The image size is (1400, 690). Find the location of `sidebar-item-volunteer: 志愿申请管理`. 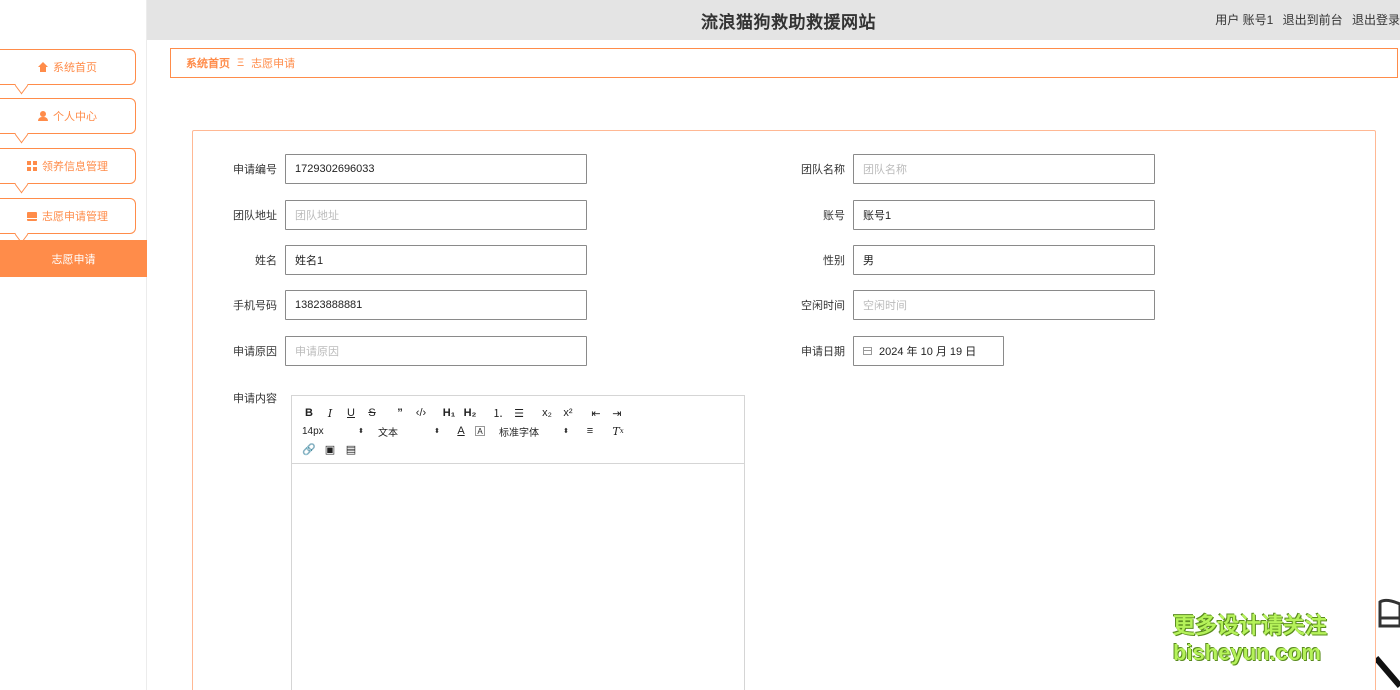

sidebar-item-volunteer: 志愿申请管理 is located at coordinates (68, 216).